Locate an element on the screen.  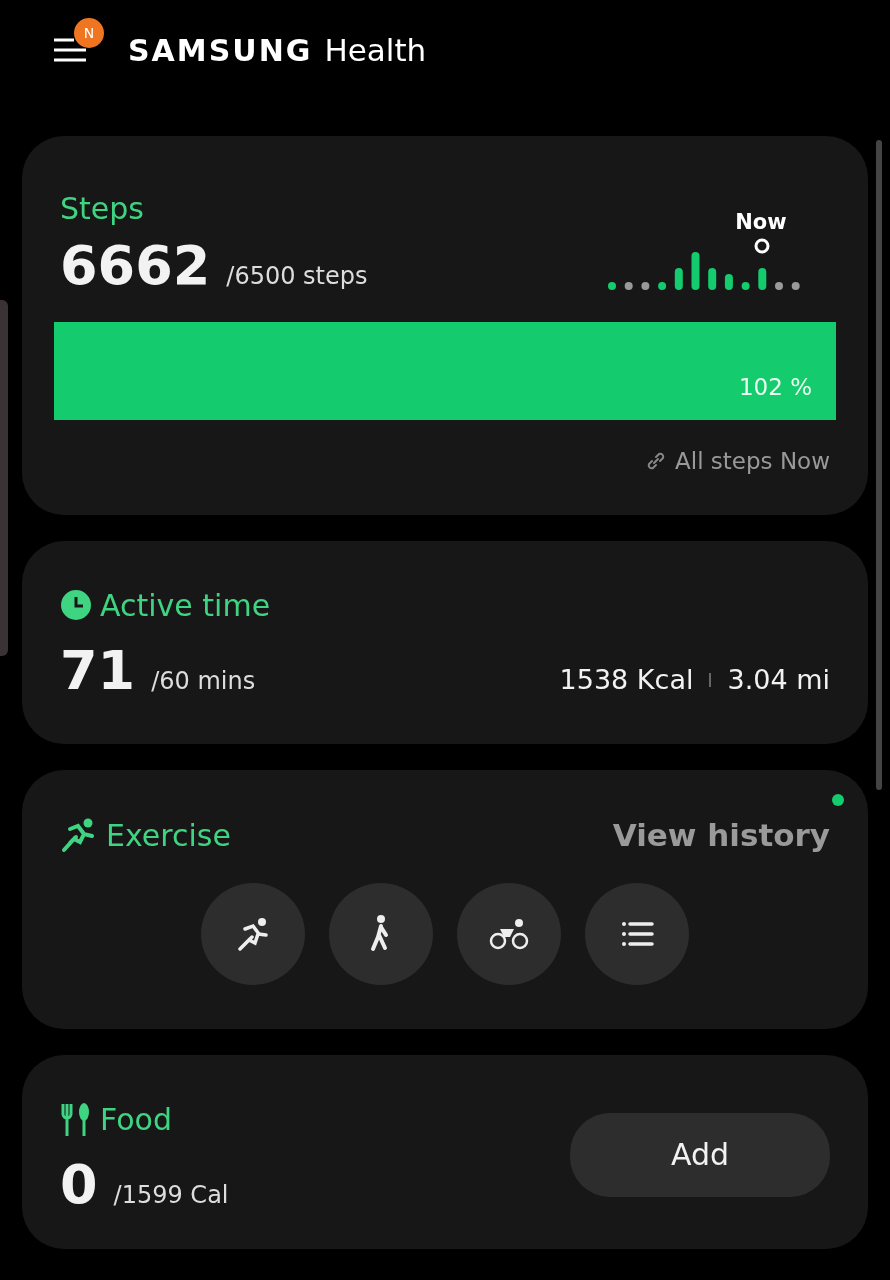
card-title: Food is located at coordinates (136, 1119).